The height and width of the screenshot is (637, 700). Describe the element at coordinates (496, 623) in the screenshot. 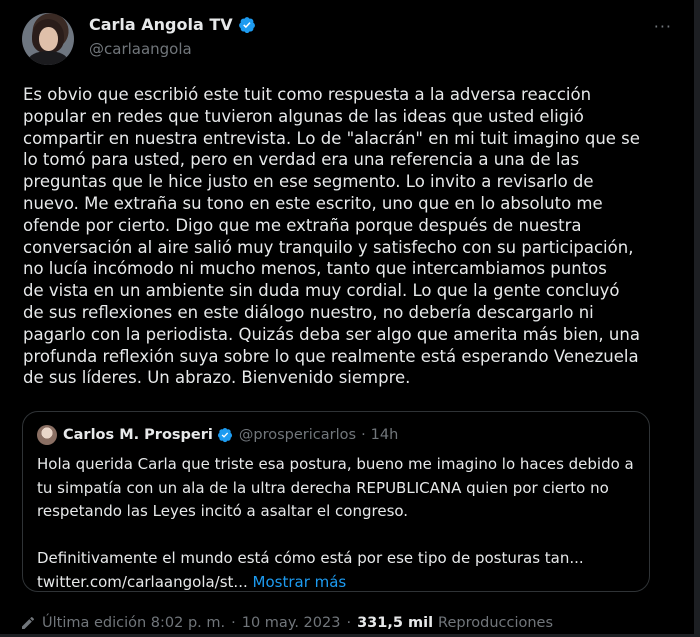

I see `views-label: Reproducciones` at that location.